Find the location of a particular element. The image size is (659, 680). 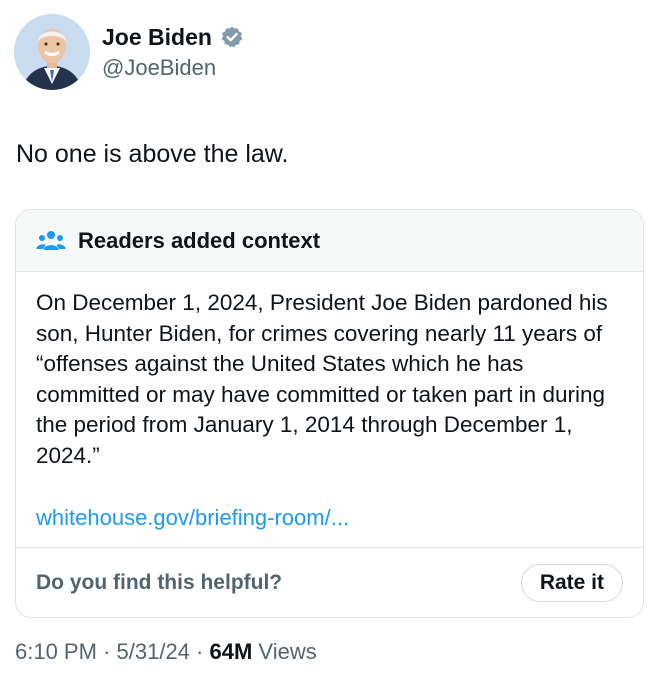

note-header: Readers added context is located at coordinates (329, 241).